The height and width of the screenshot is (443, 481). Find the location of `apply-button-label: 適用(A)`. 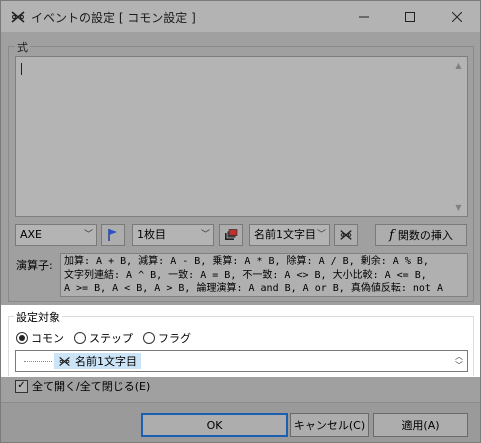

apply-button-label: 適用(A) is located at coordinates (420, 425).